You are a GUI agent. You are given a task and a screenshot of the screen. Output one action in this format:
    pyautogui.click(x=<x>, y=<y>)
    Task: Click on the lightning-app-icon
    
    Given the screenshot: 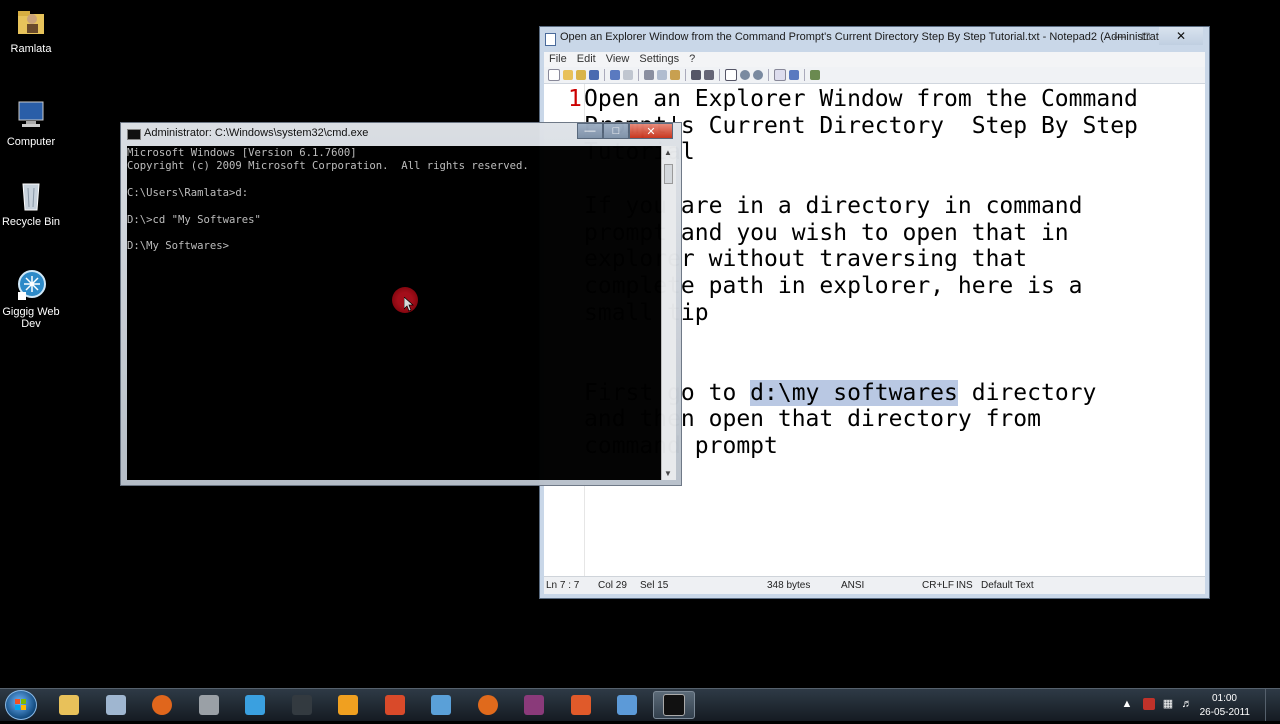 What is the action you would take?
    pyautogui.click(x=348, y=705)
    